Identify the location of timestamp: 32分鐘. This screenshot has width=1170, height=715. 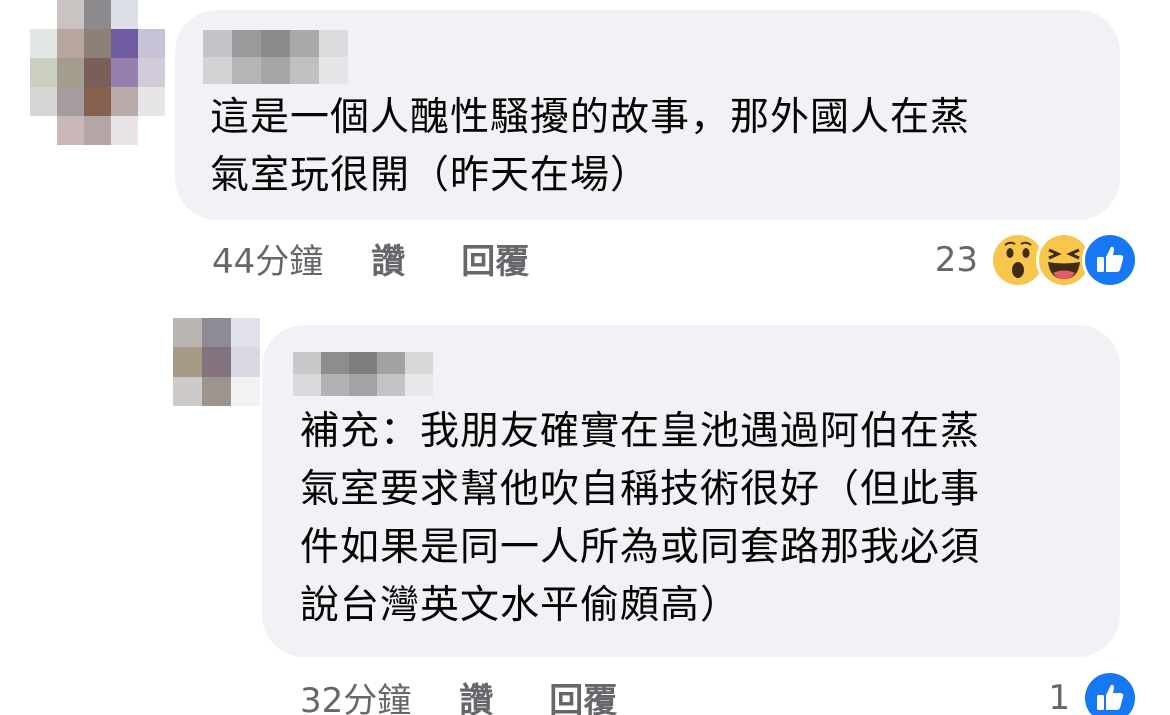
(355, 694).